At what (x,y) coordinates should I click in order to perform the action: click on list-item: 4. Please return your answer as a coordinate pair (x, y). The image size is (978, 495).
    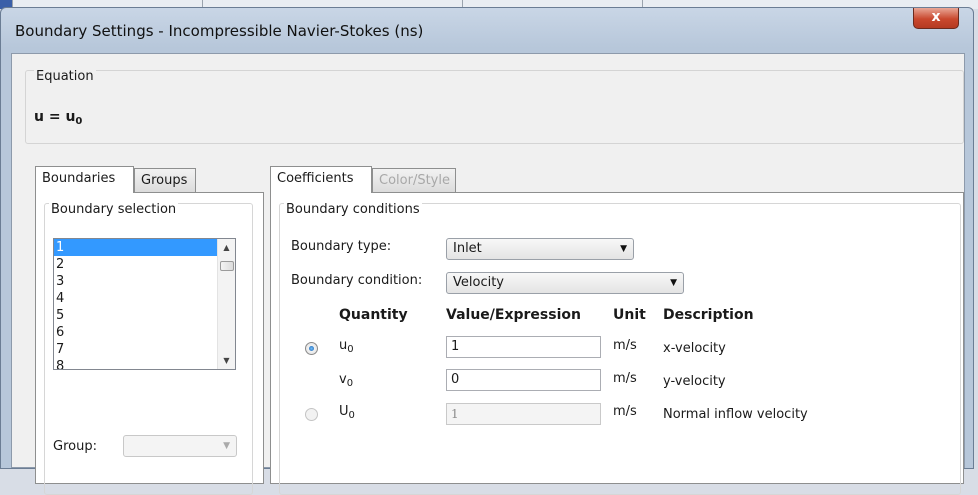
    Looking at the image, I should click on (144, 298).